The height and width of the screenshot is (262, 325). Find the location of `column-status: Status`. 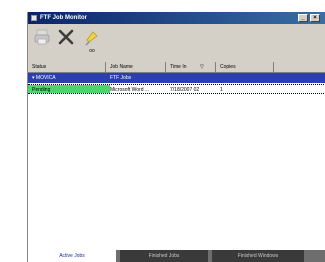

column-status: Status is located at coordinates (67, 67).